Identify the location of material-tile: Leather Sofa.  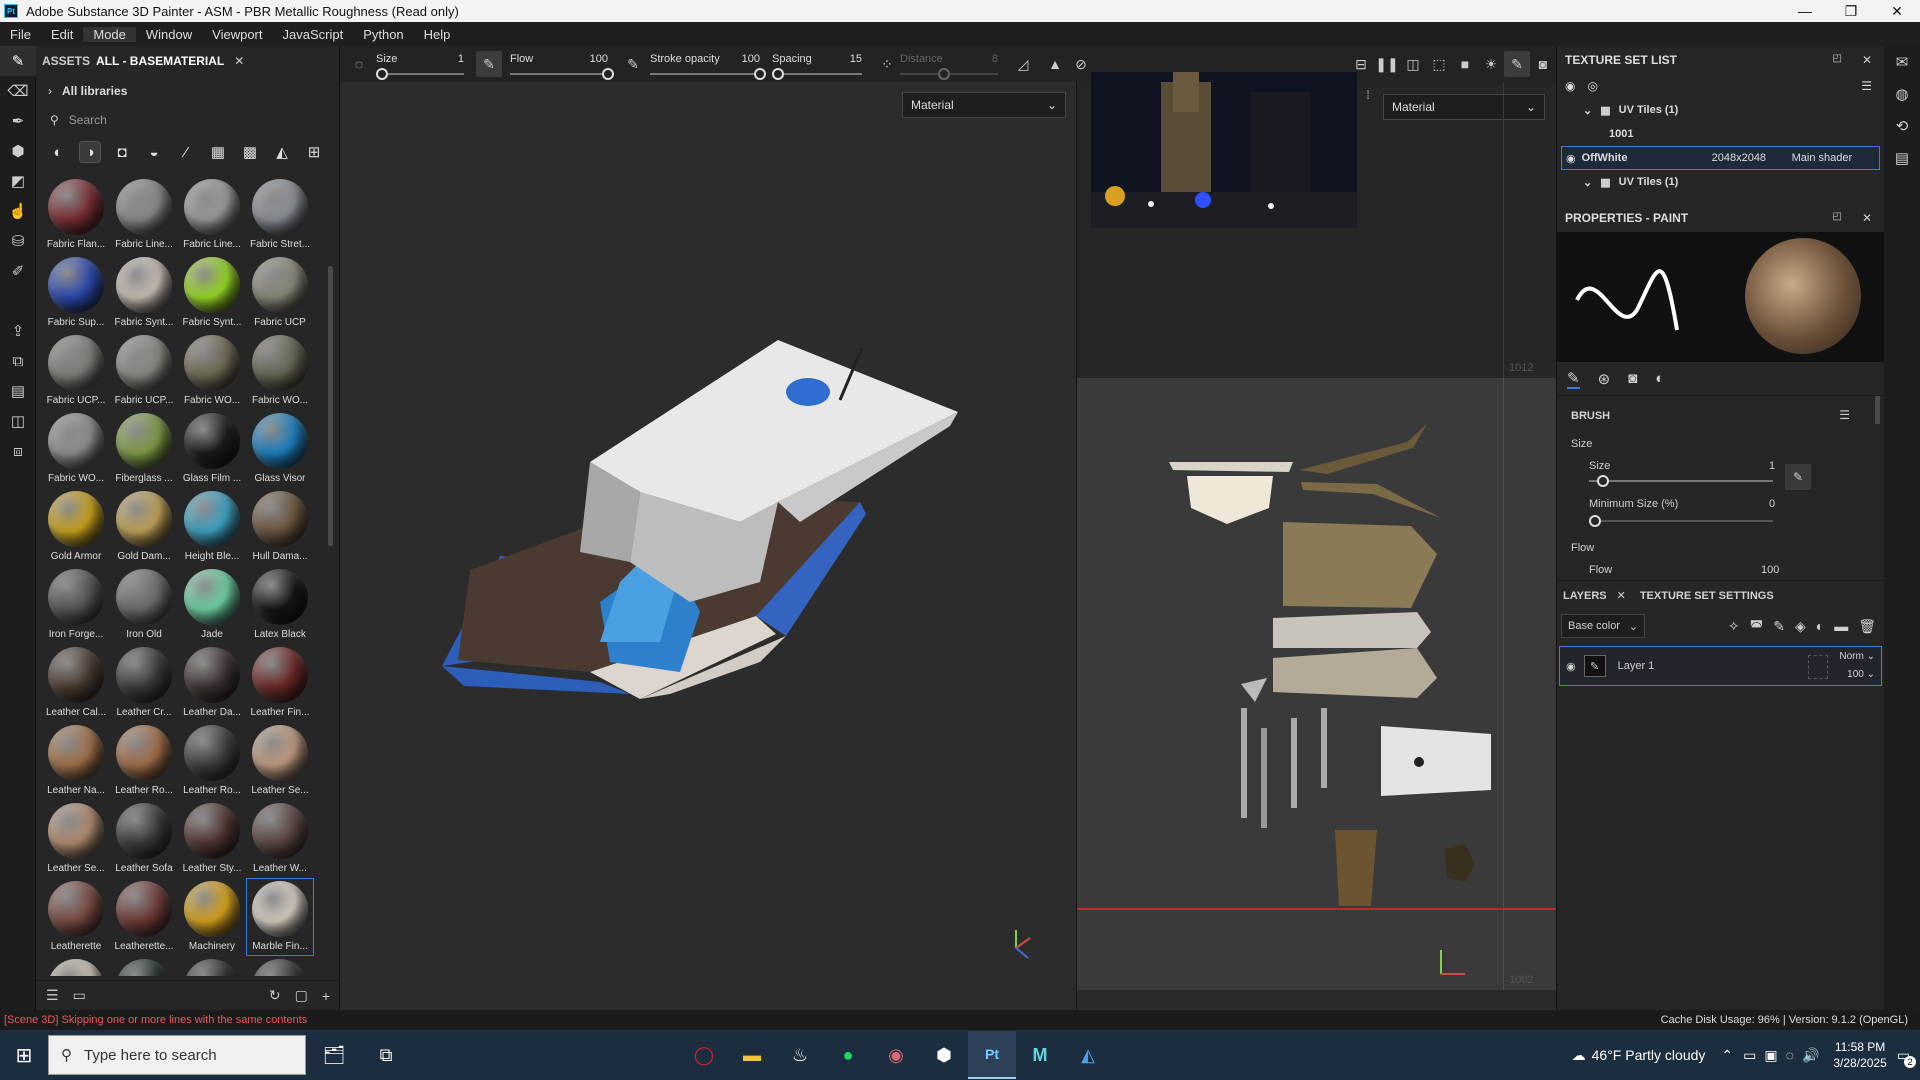
(144, 839).